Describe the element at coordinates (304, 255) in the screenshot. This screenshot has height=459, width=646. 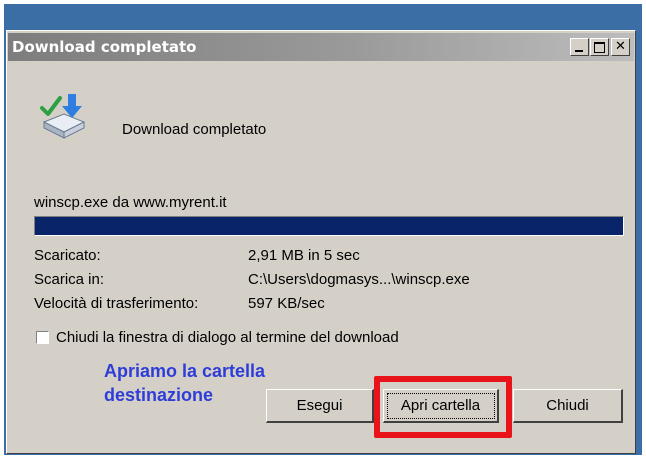
I see `downloaded-value: 2,91 MB in 5 sec` at that location.